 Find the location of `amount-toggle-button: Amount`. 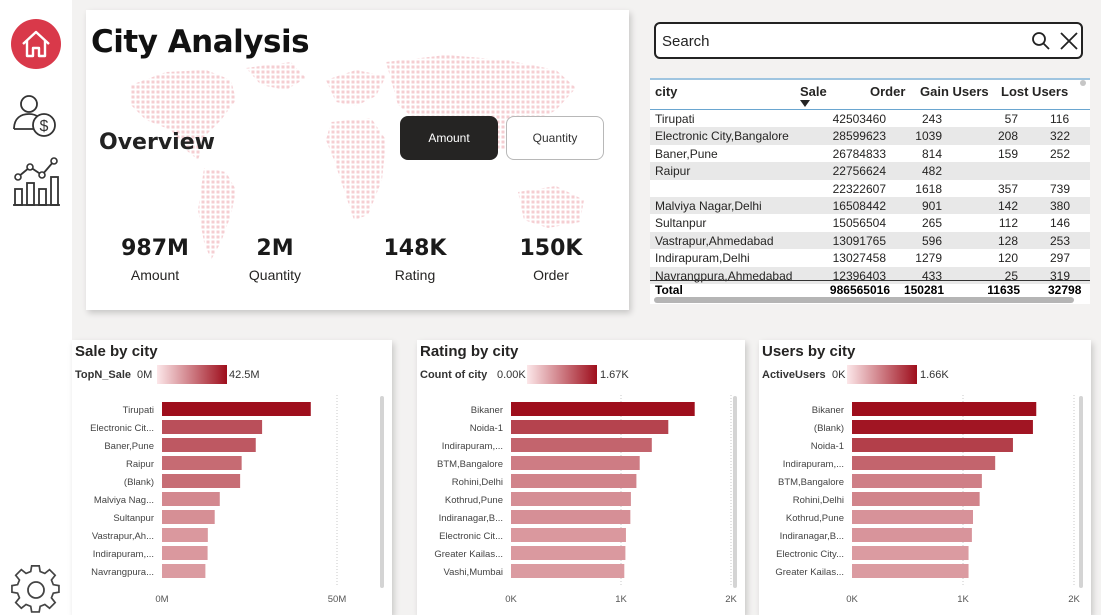

amount-toggle-button: Amount is located at coordinates (449, 138).